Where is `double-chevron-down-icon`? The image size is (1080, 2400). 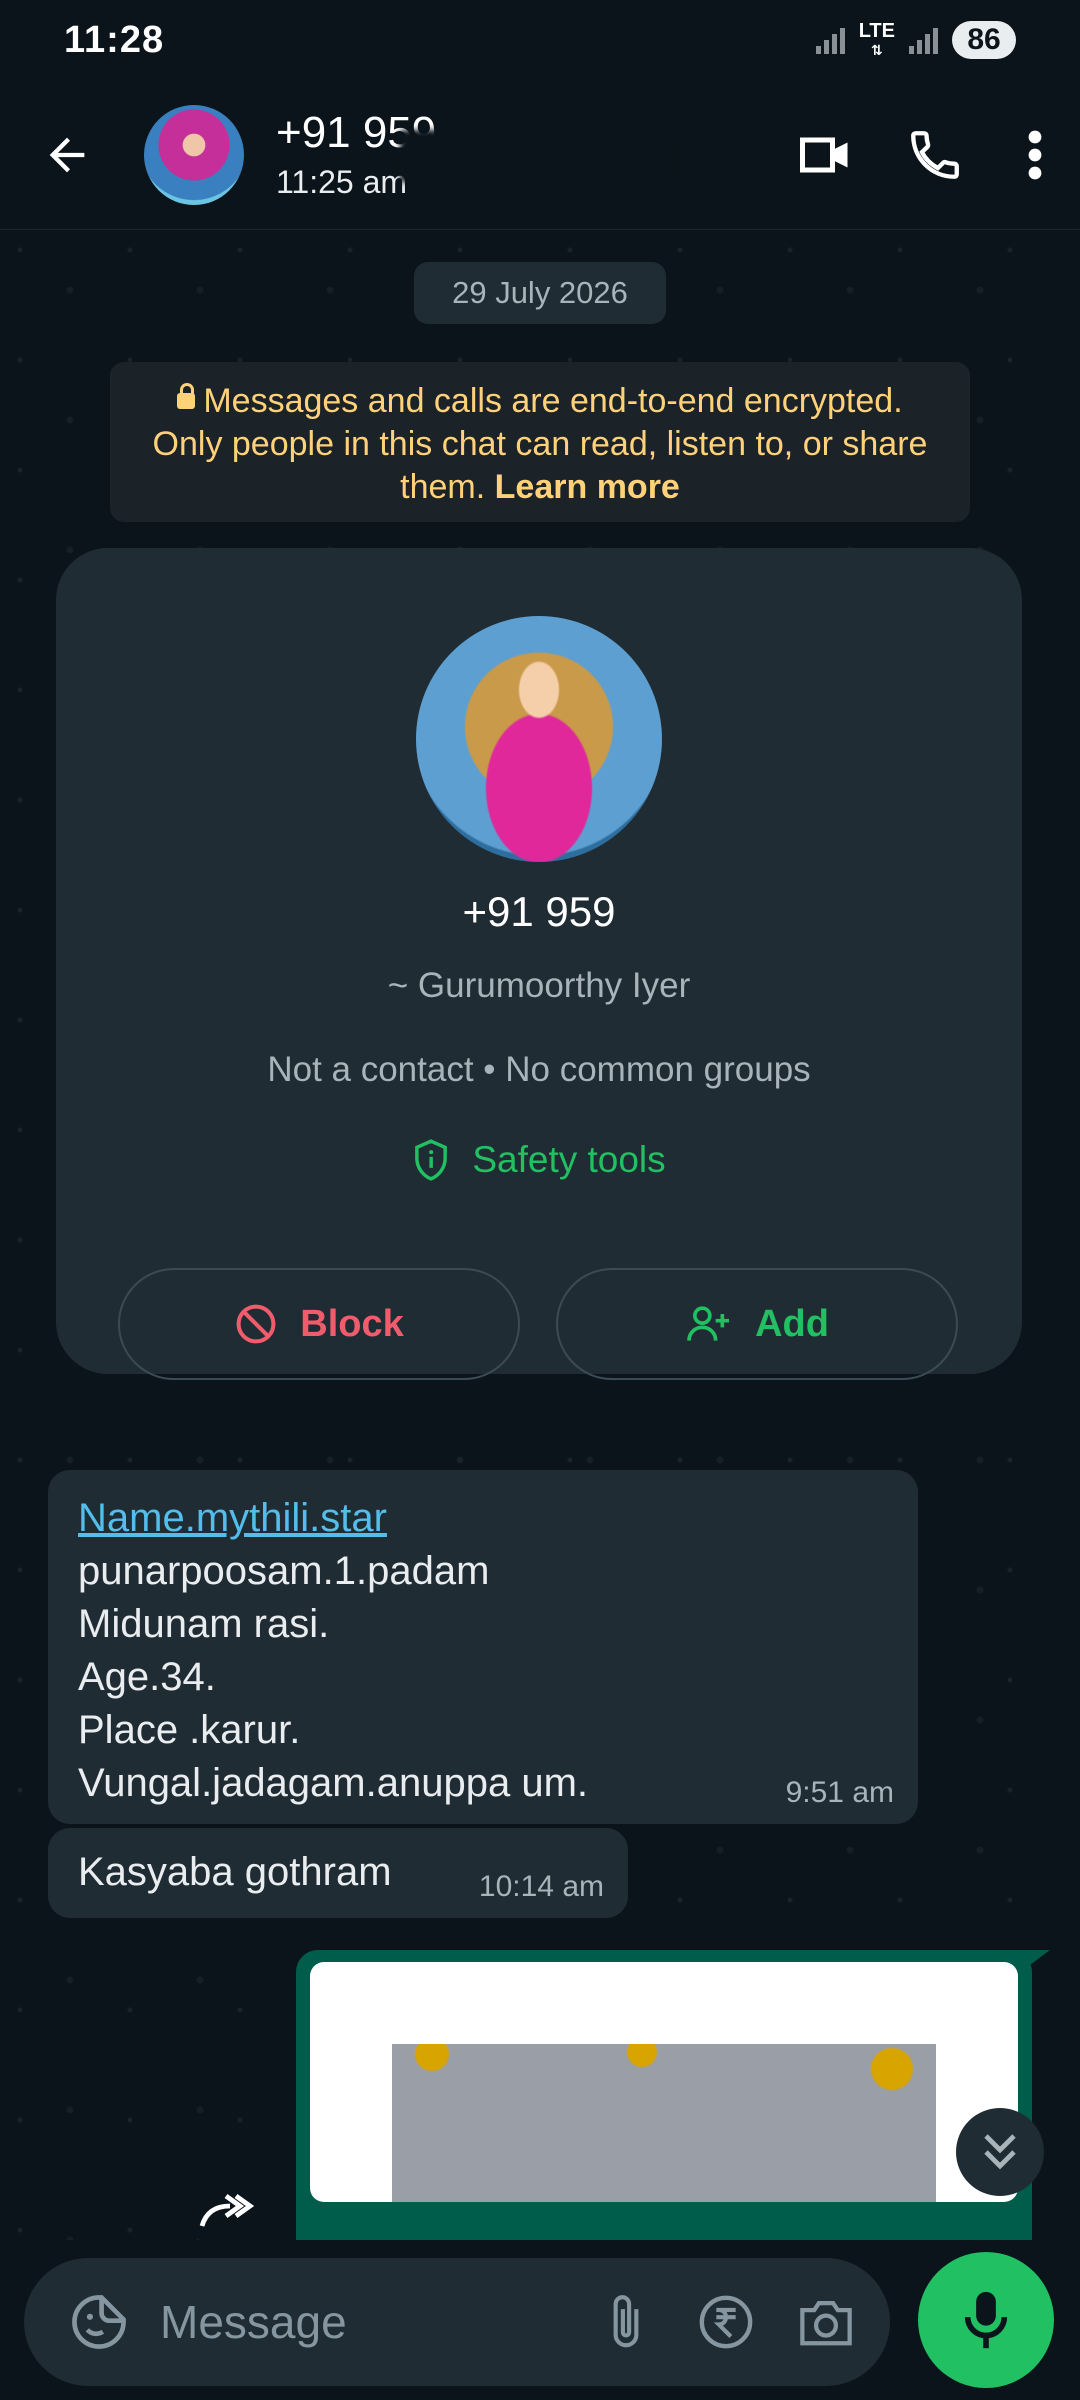 double-chevron-down-icon is located at coordinates (1000, 2152).